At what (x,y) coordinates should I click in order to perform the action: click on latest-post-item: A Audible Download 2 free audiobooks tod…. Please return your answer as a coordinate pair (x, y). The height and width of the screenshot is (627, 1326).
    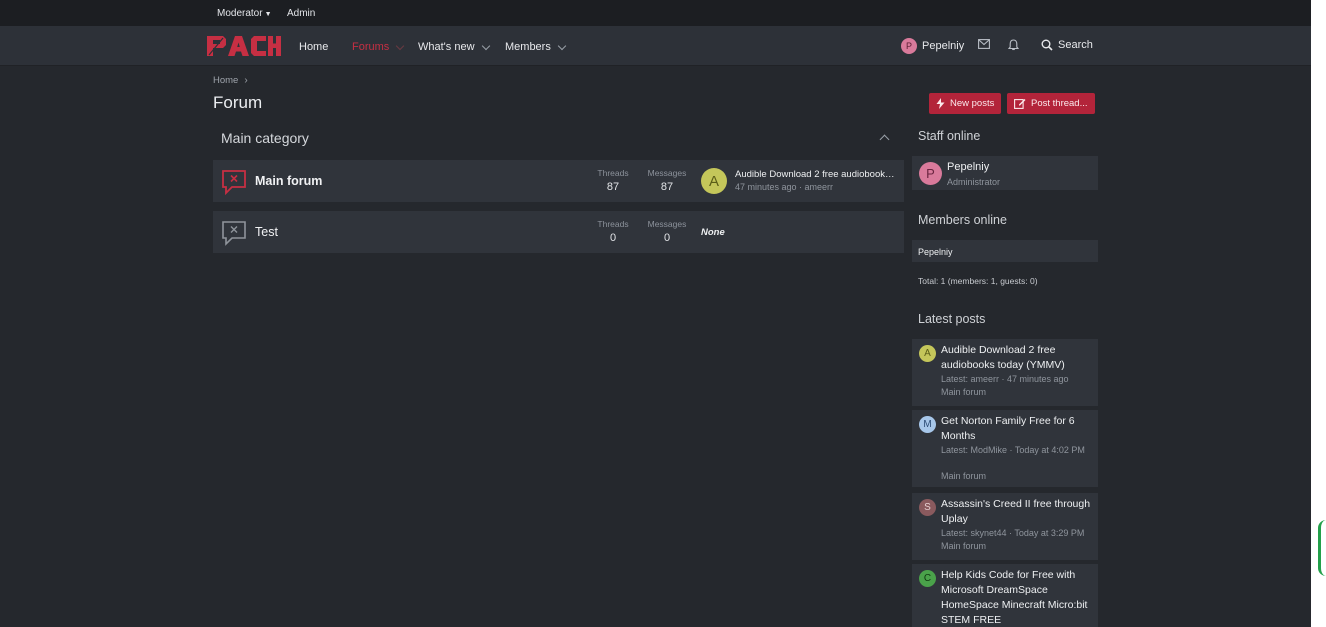
    Looking at the image, I should click on (1005, 372).